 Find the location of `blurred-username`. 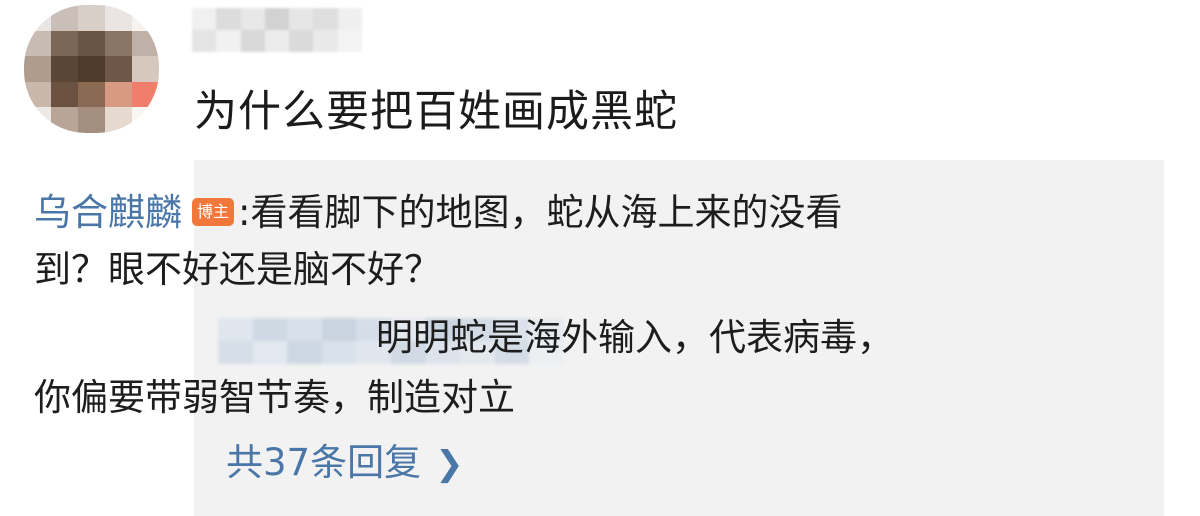

blurred-username is located at coordinates (277, 30).